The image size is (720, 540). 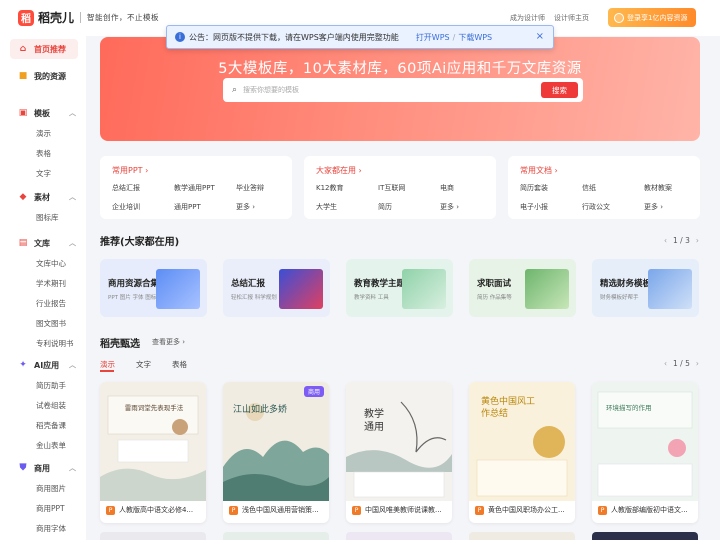 I want to click on sidebar-item-docs: 文字, so click(x=43, y=173).